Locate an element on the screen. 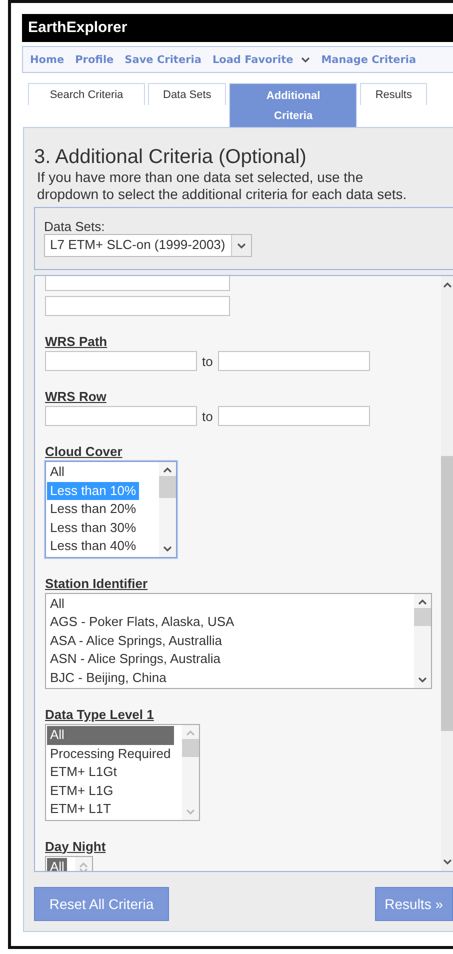  caret-icon is located at coordinates (305, 59).